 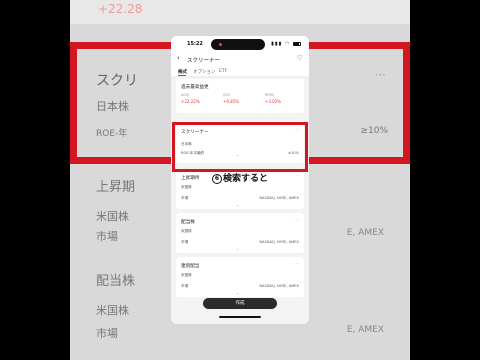 What do you see at coordinates (231, 98) in the screenshot?
I see `metric-item: SYD +9.85%` at bounding box center [231, 98].